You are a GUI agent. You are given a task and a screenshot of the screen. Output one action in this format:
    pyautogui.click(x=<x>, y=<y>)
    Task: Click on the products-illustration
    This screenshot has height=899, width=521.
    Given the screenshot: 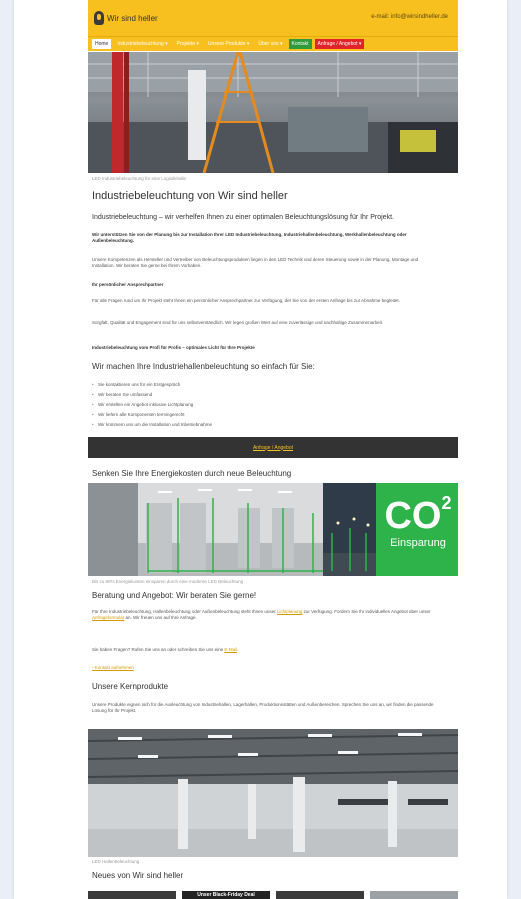 What is the action you would take?
    pyautogui.click(x=273, y=793)
    